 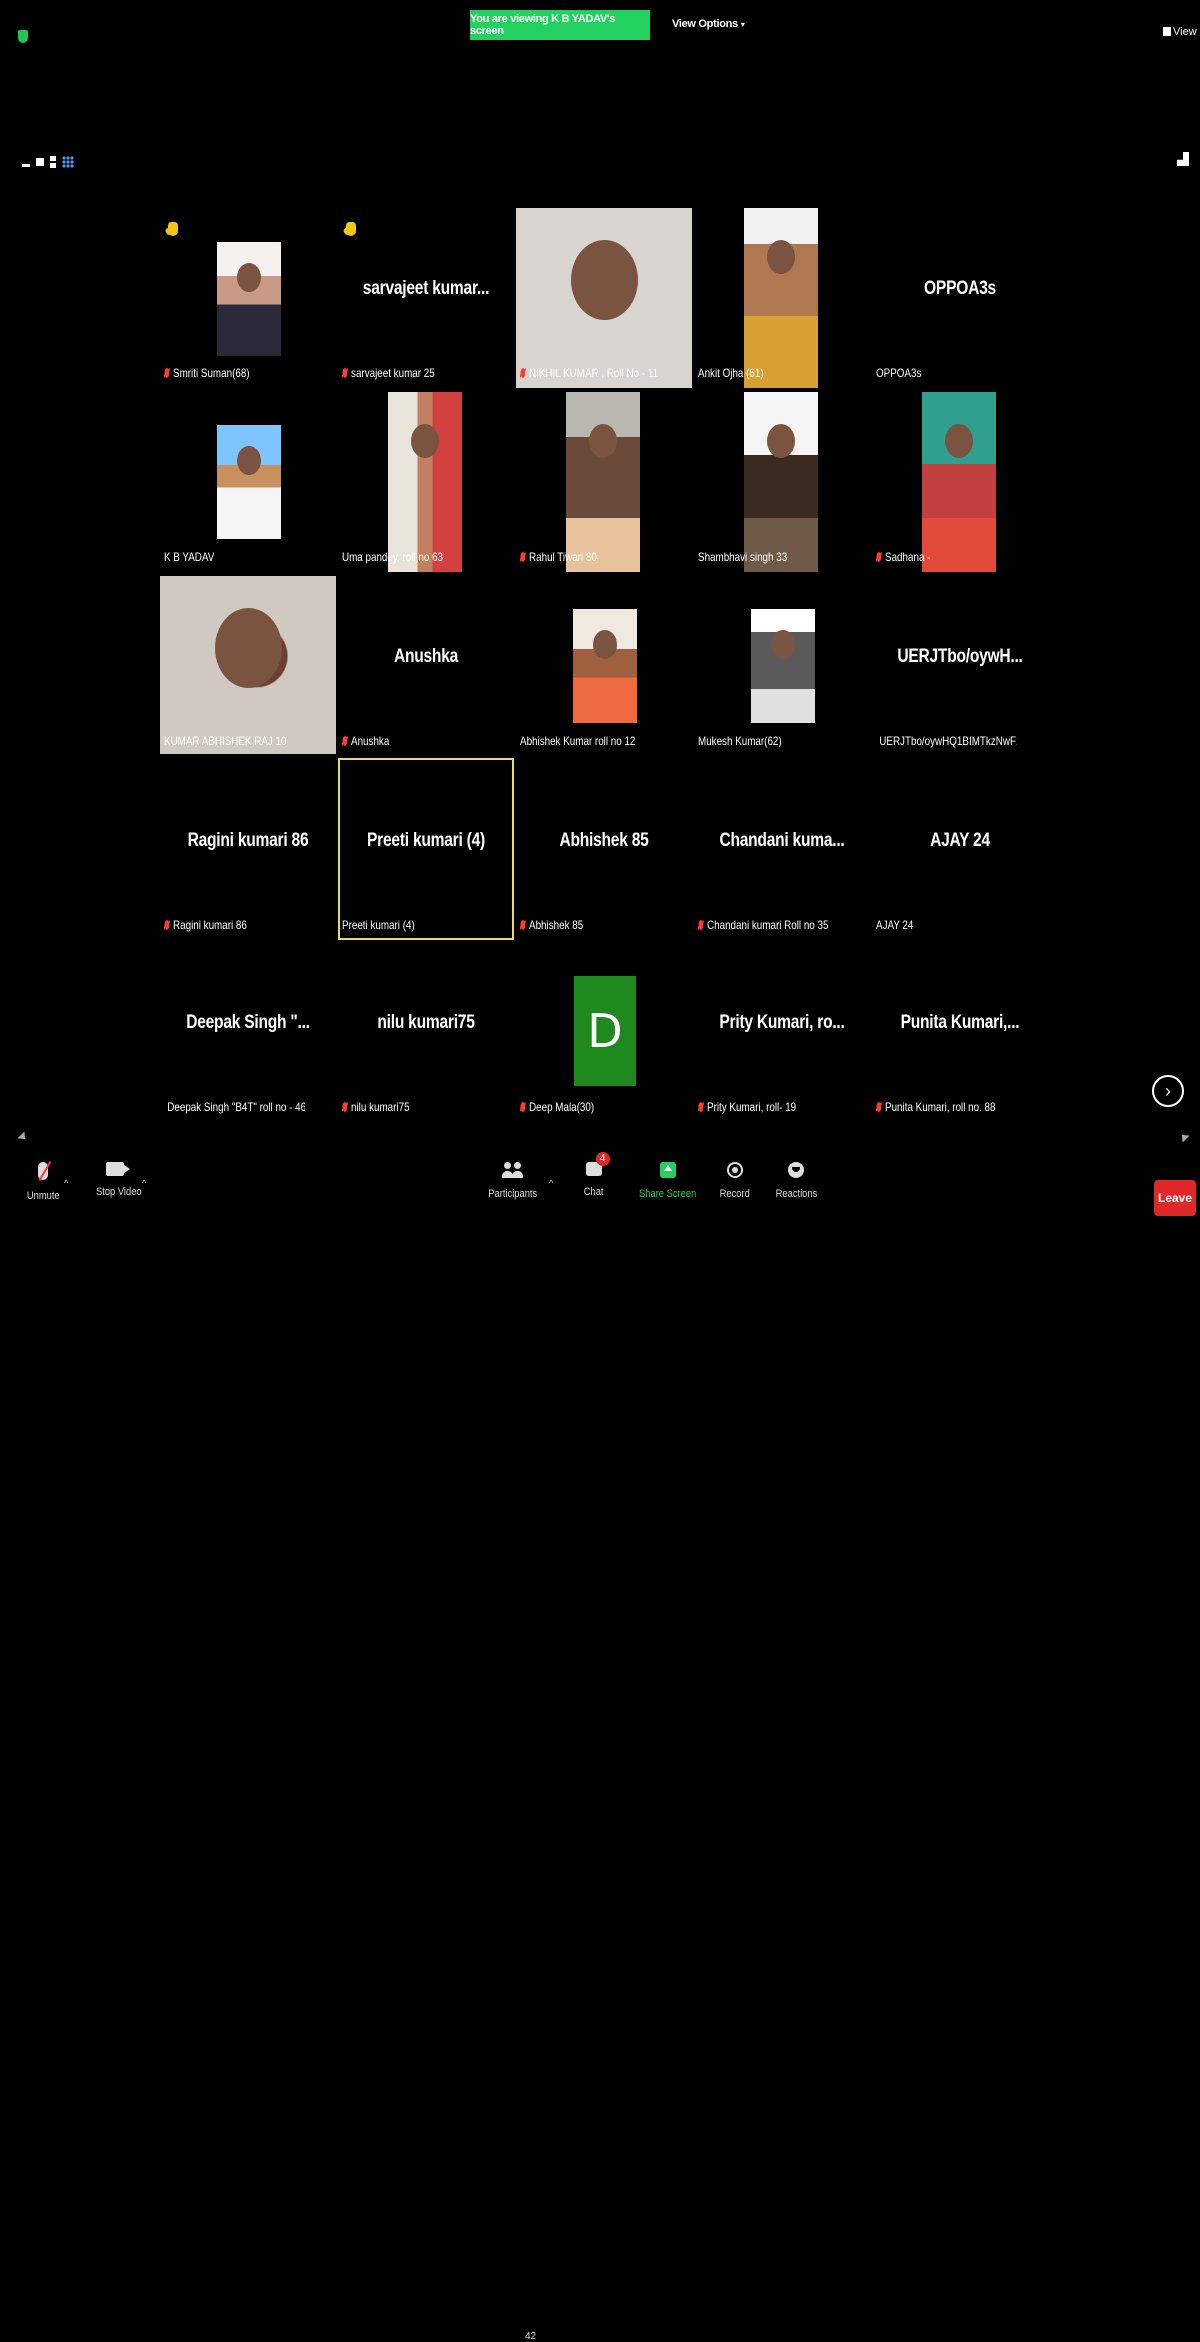 I want to click on participant-tile: OPPOA3s OPPOA3s, so click(x=960, y=297).